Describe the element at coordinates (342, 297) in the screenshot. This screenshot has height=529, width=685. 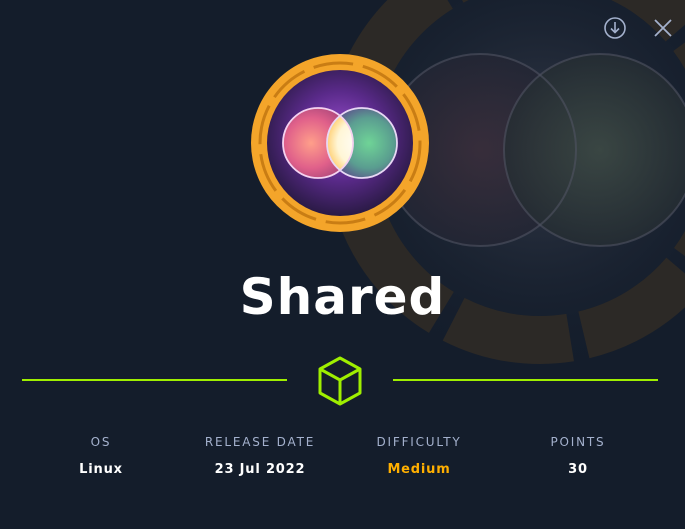
I see `machine-name: Shared` at that location.